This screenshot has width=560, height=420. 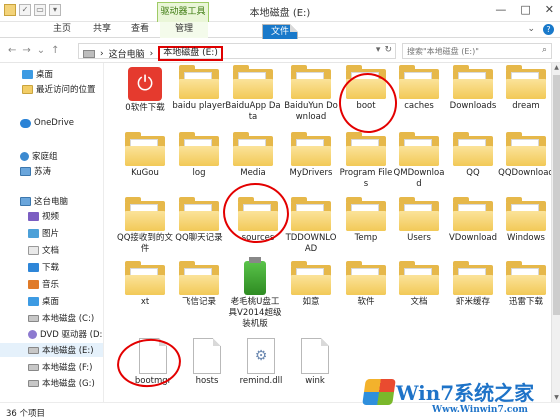 I want to click on scroll-up-icon: ▲, so click(x=556, y=67).